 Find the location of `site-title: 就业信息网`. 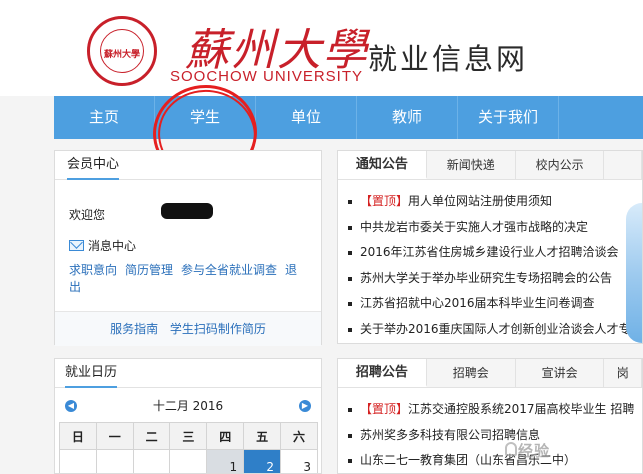

site-title: 就业信息网 is located at coordinates (448, 59).